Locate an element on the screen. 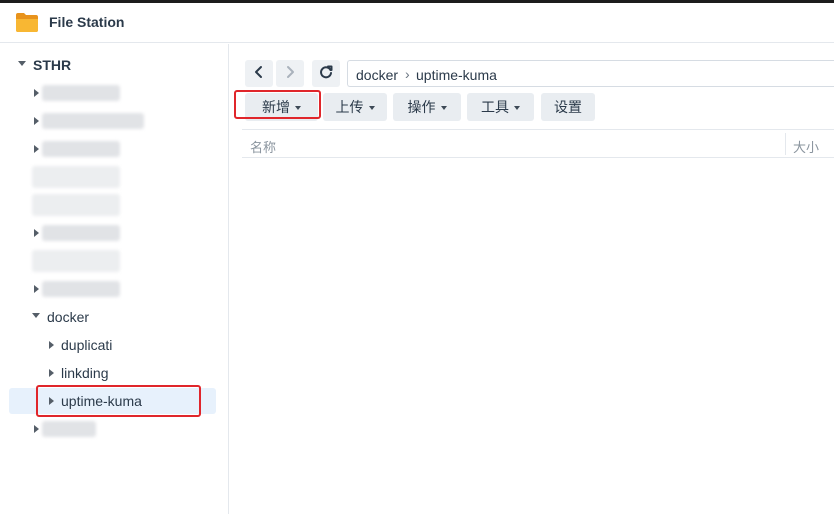 This screenshot has height=514, width=834. column-divider is located at coordinates (785, 144).